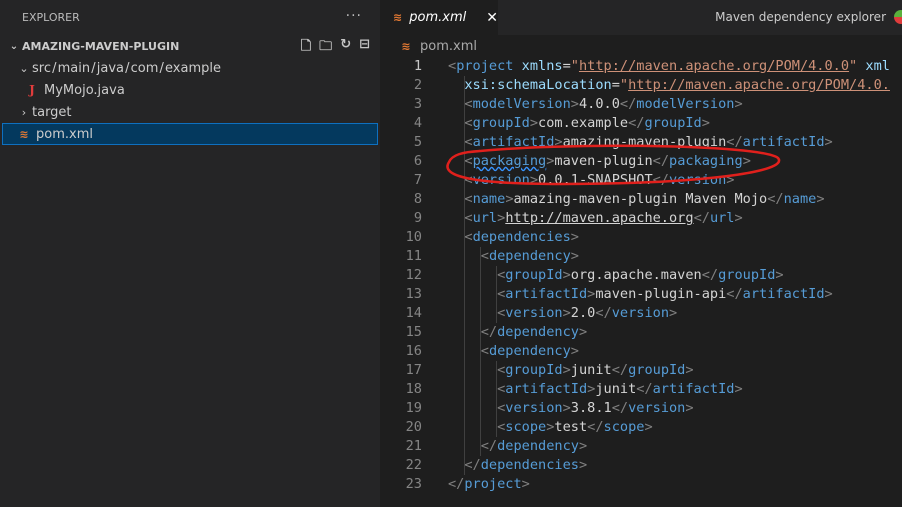 The width and height of the screenshot is (902, 507). Describe the element at coordinates (579, 123) in the screenshot. I see `code-line: <groupId>com.example</groupId>` at that location.